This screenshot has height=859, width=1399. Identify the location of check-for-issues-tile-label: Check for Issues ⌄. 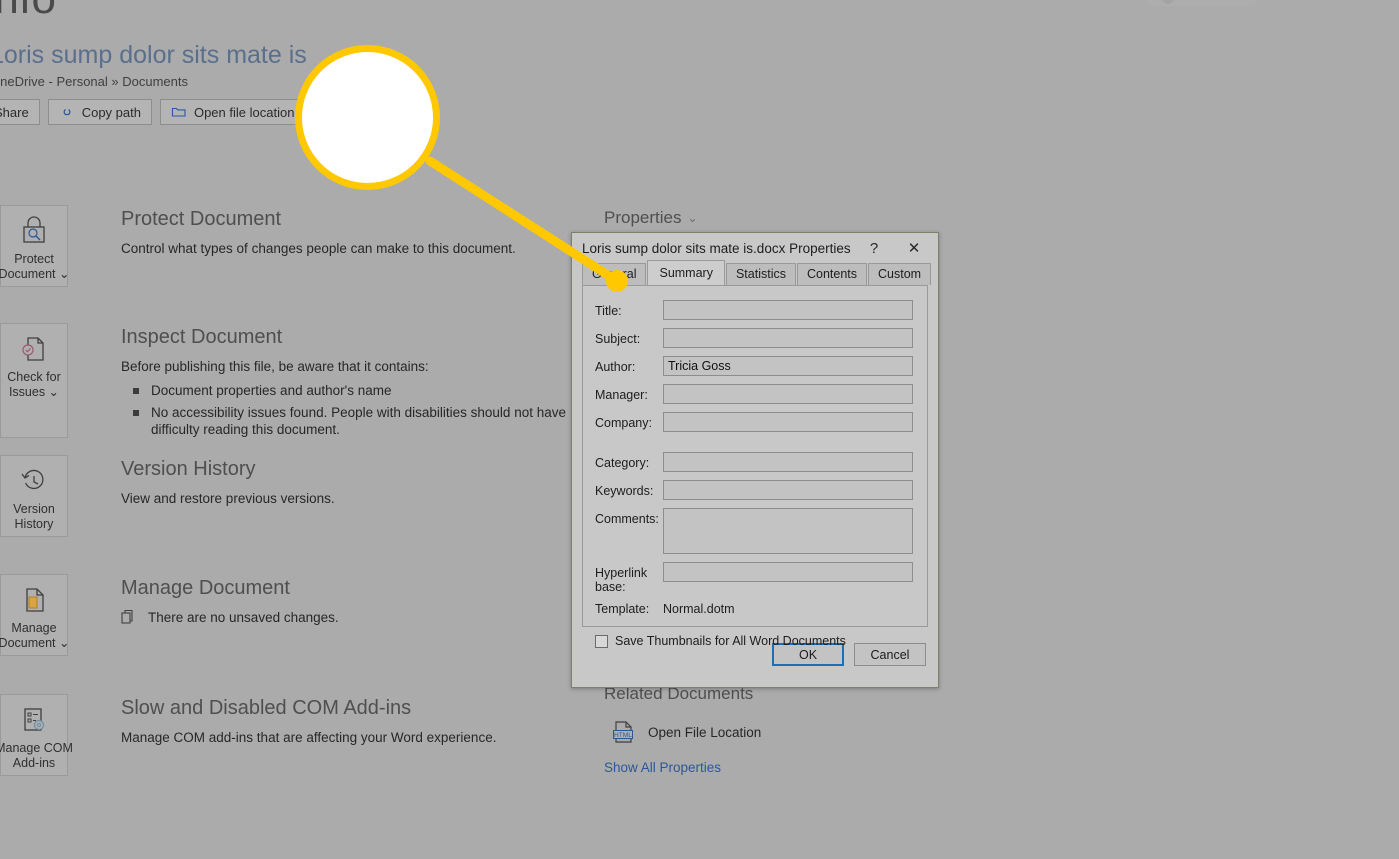
(34, 384).